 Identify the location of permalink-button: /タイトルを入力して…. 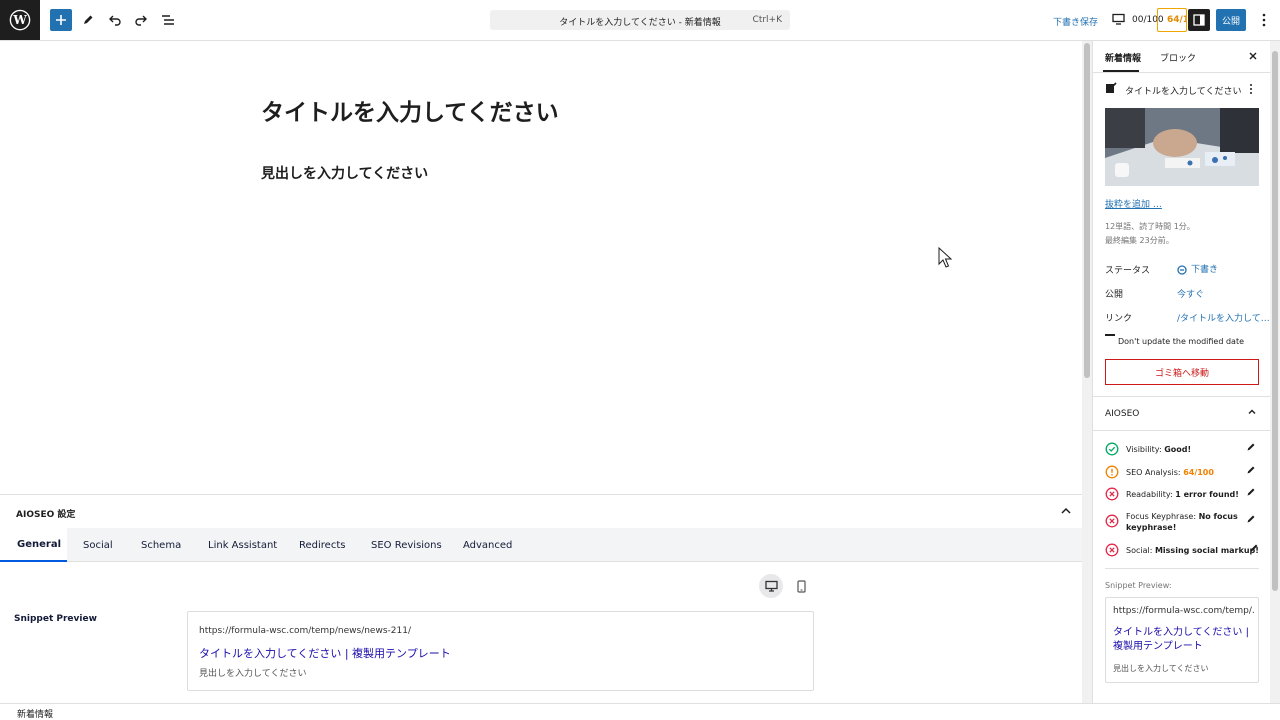
(1223, 317).